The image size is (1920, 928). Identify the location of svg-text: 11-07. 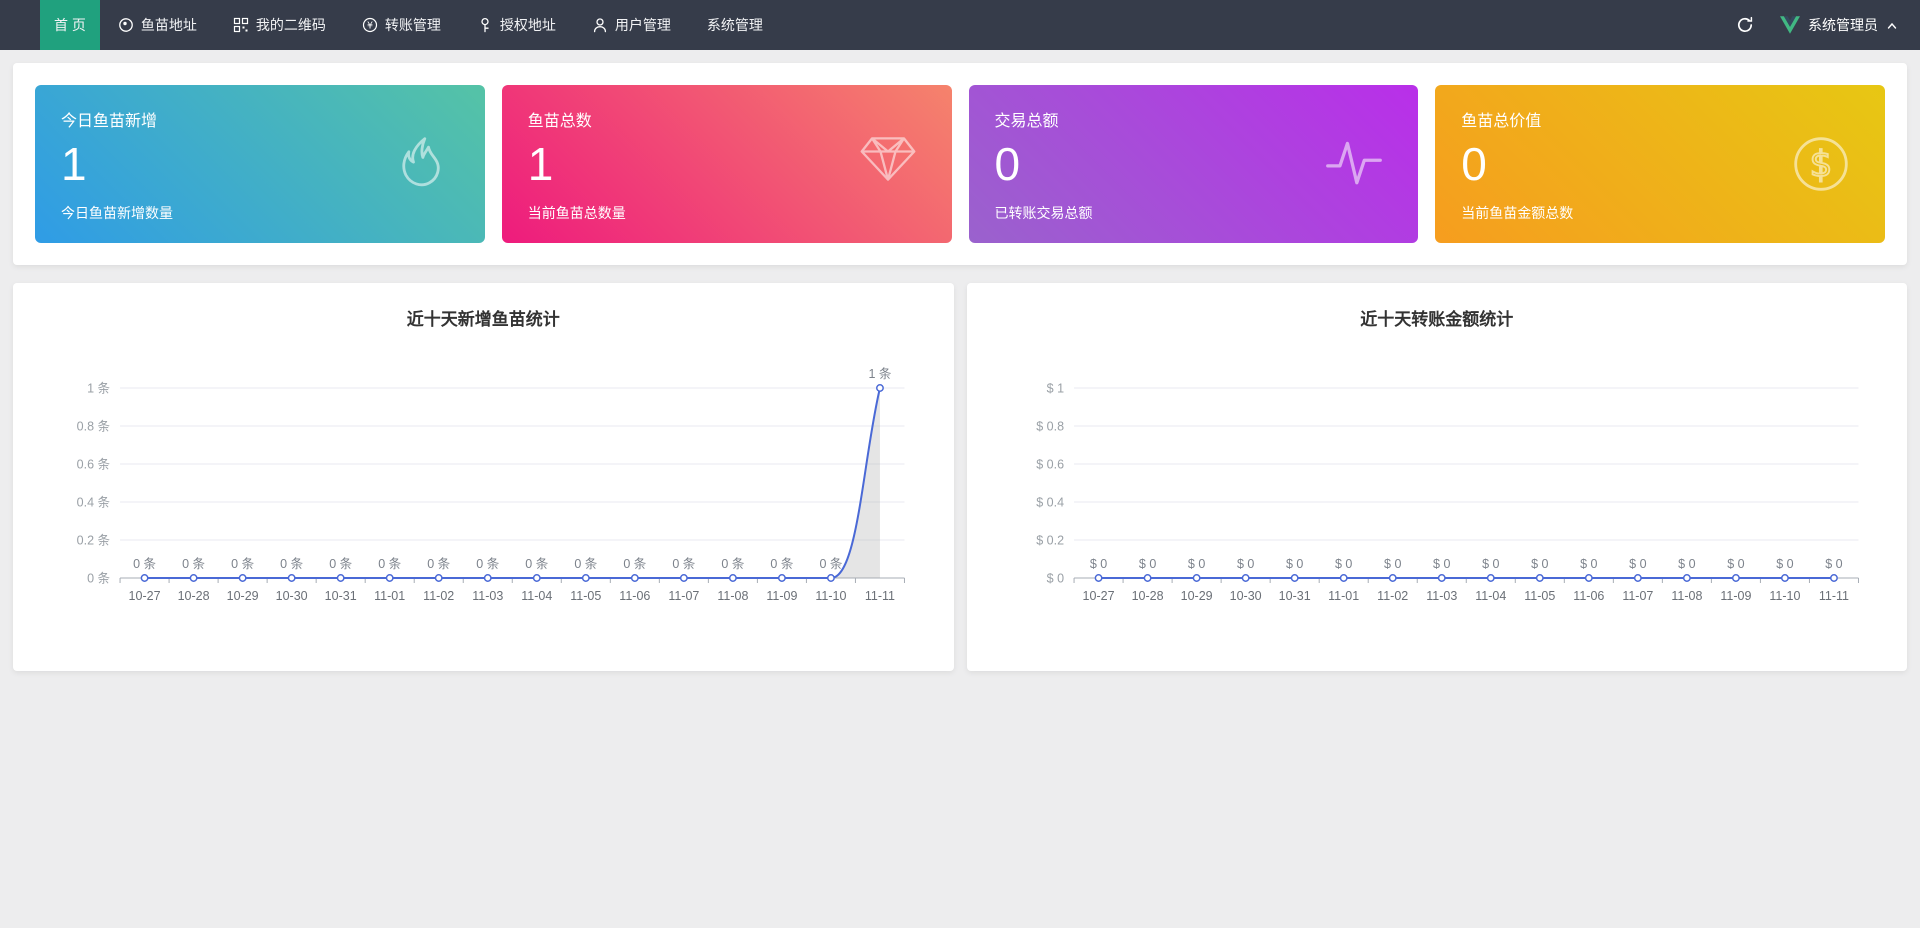
(683, 596).